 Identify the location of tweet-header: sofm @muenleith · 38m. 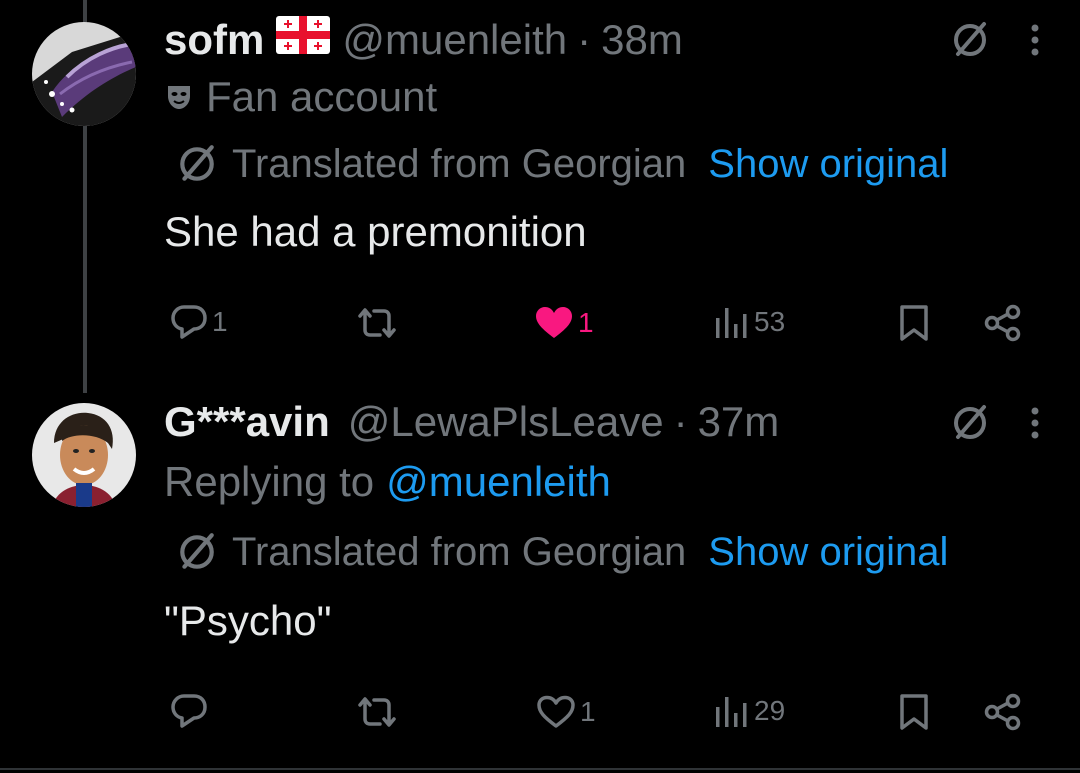
(423, 40).